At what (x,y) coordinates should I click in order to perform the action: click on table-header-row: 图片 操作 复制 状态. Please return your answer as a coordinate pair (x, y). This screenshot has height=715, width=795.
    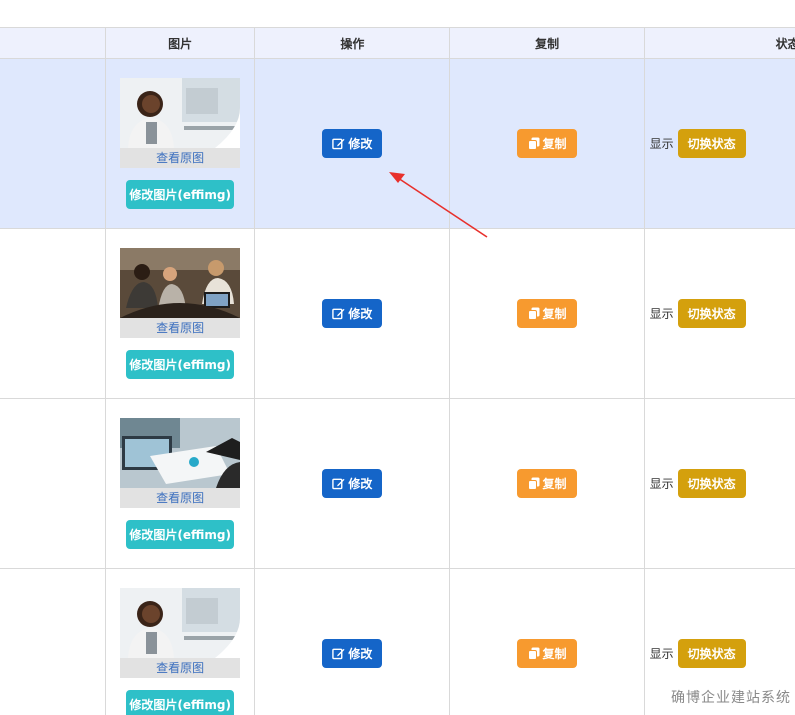
    Looking at the image, I should click on (397, 43).